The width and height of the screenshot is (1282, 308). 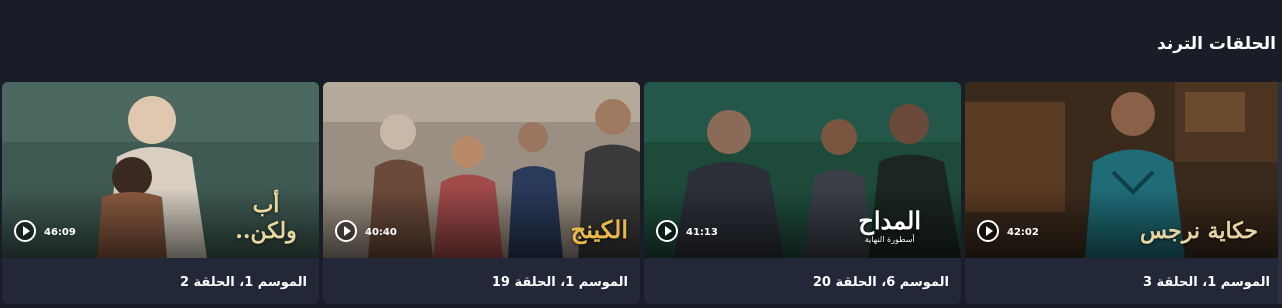 I want to click on duration-label: 46:09, so click(x=60, y=232).